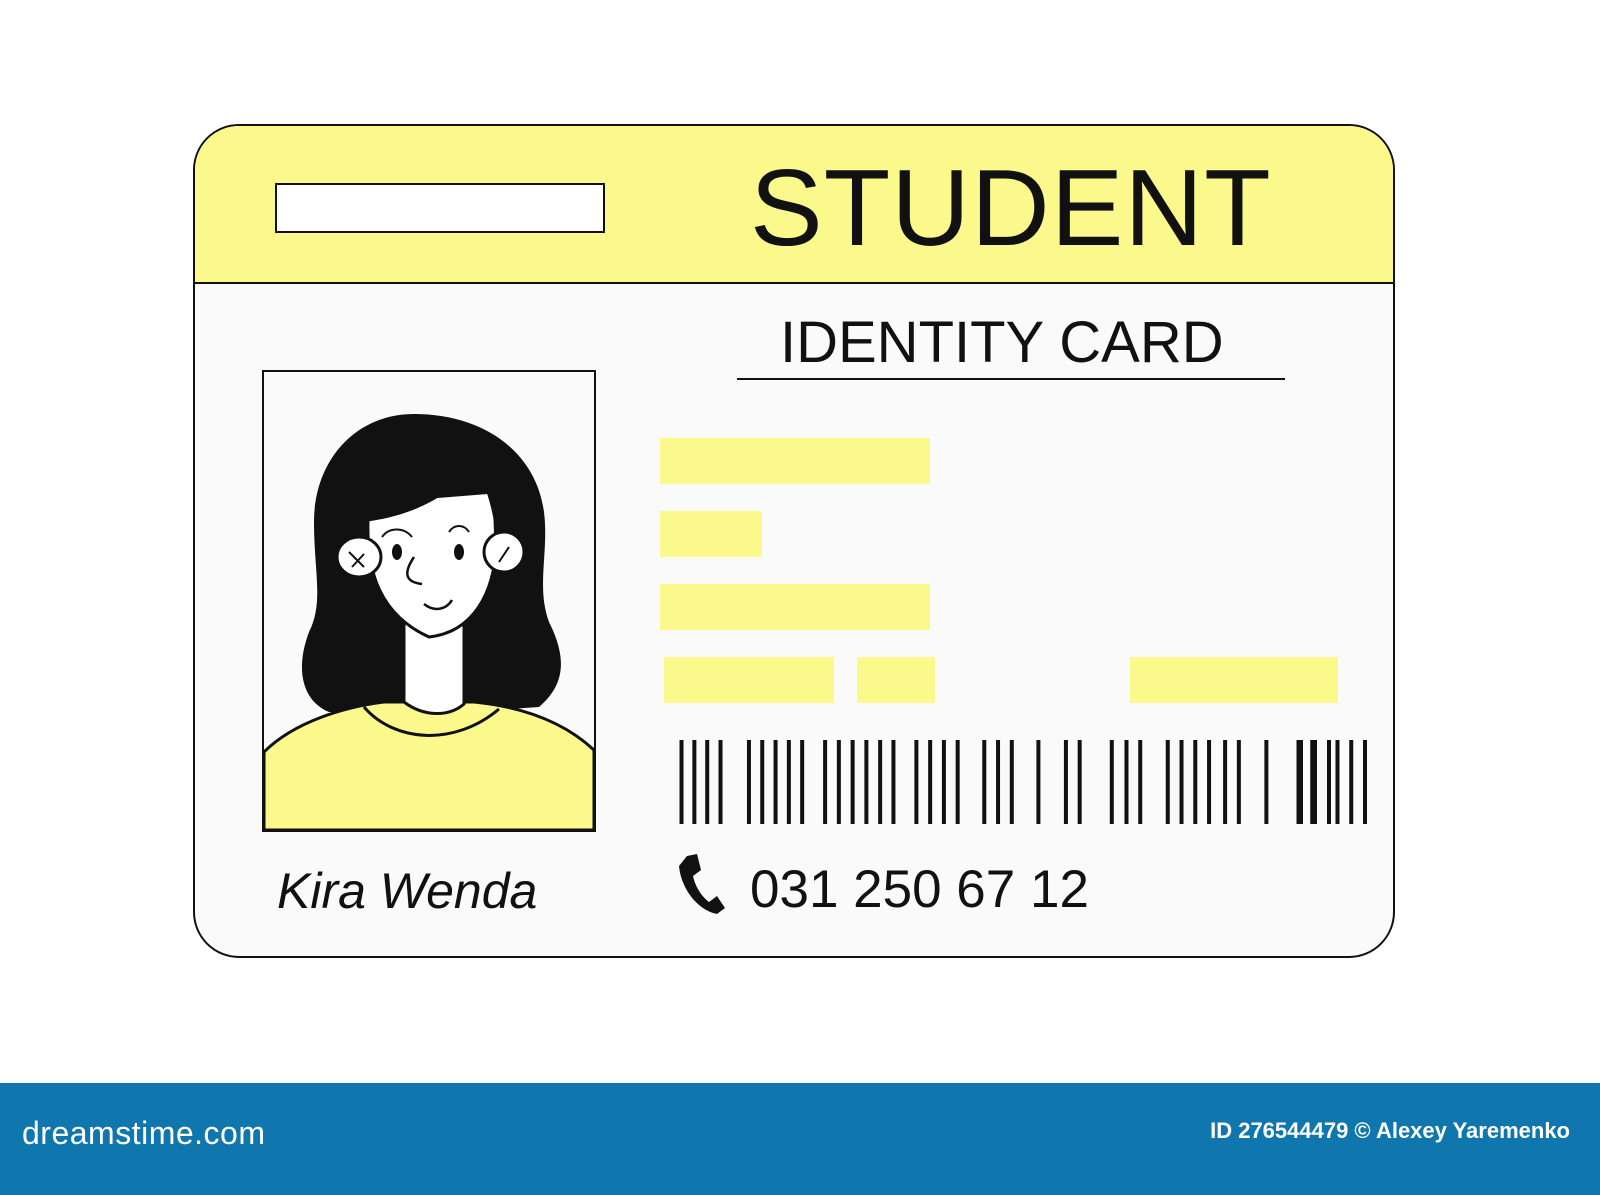 This screenshot has height=1195, width=1600. What do you see at coordinates (702, 884) in the screenshot?
I see `phone-icon` at bounding box center [702, 884].